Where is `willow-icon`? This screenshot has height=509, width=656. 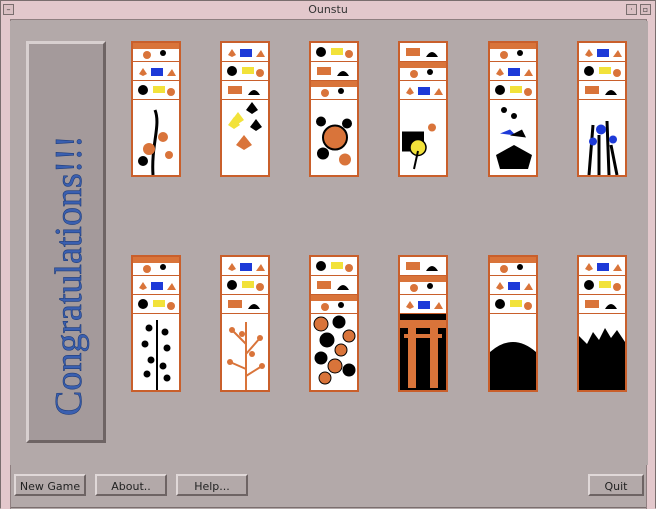 willow-icon is located at coordinates (245, 352).